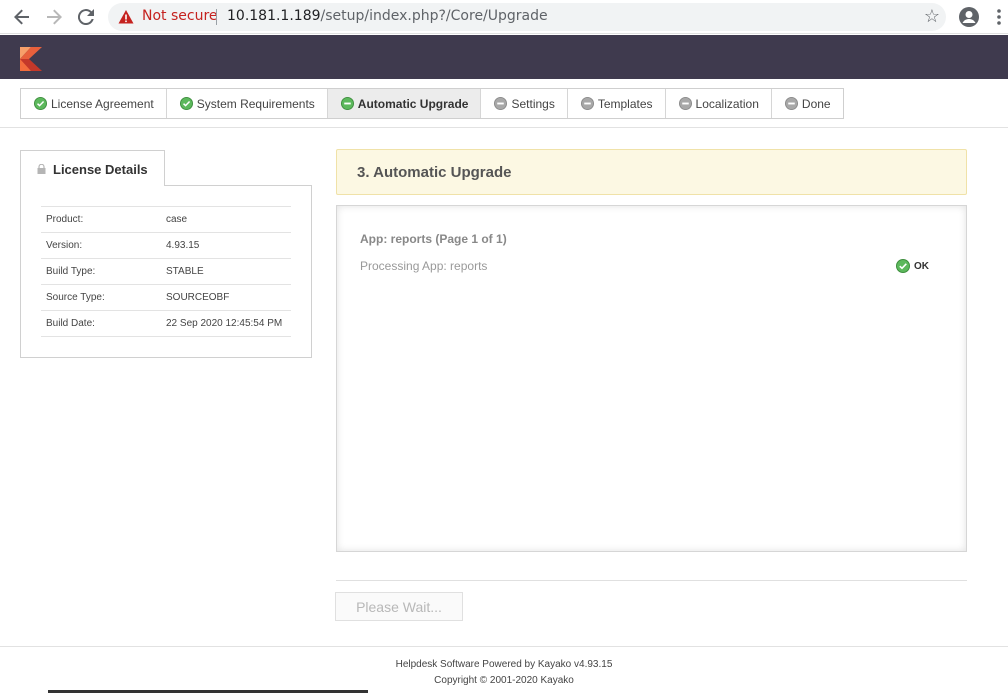 The height and width of the screenshot is (693, 1008). I want to click on license-details-tab: License Details, so click(92, 168).